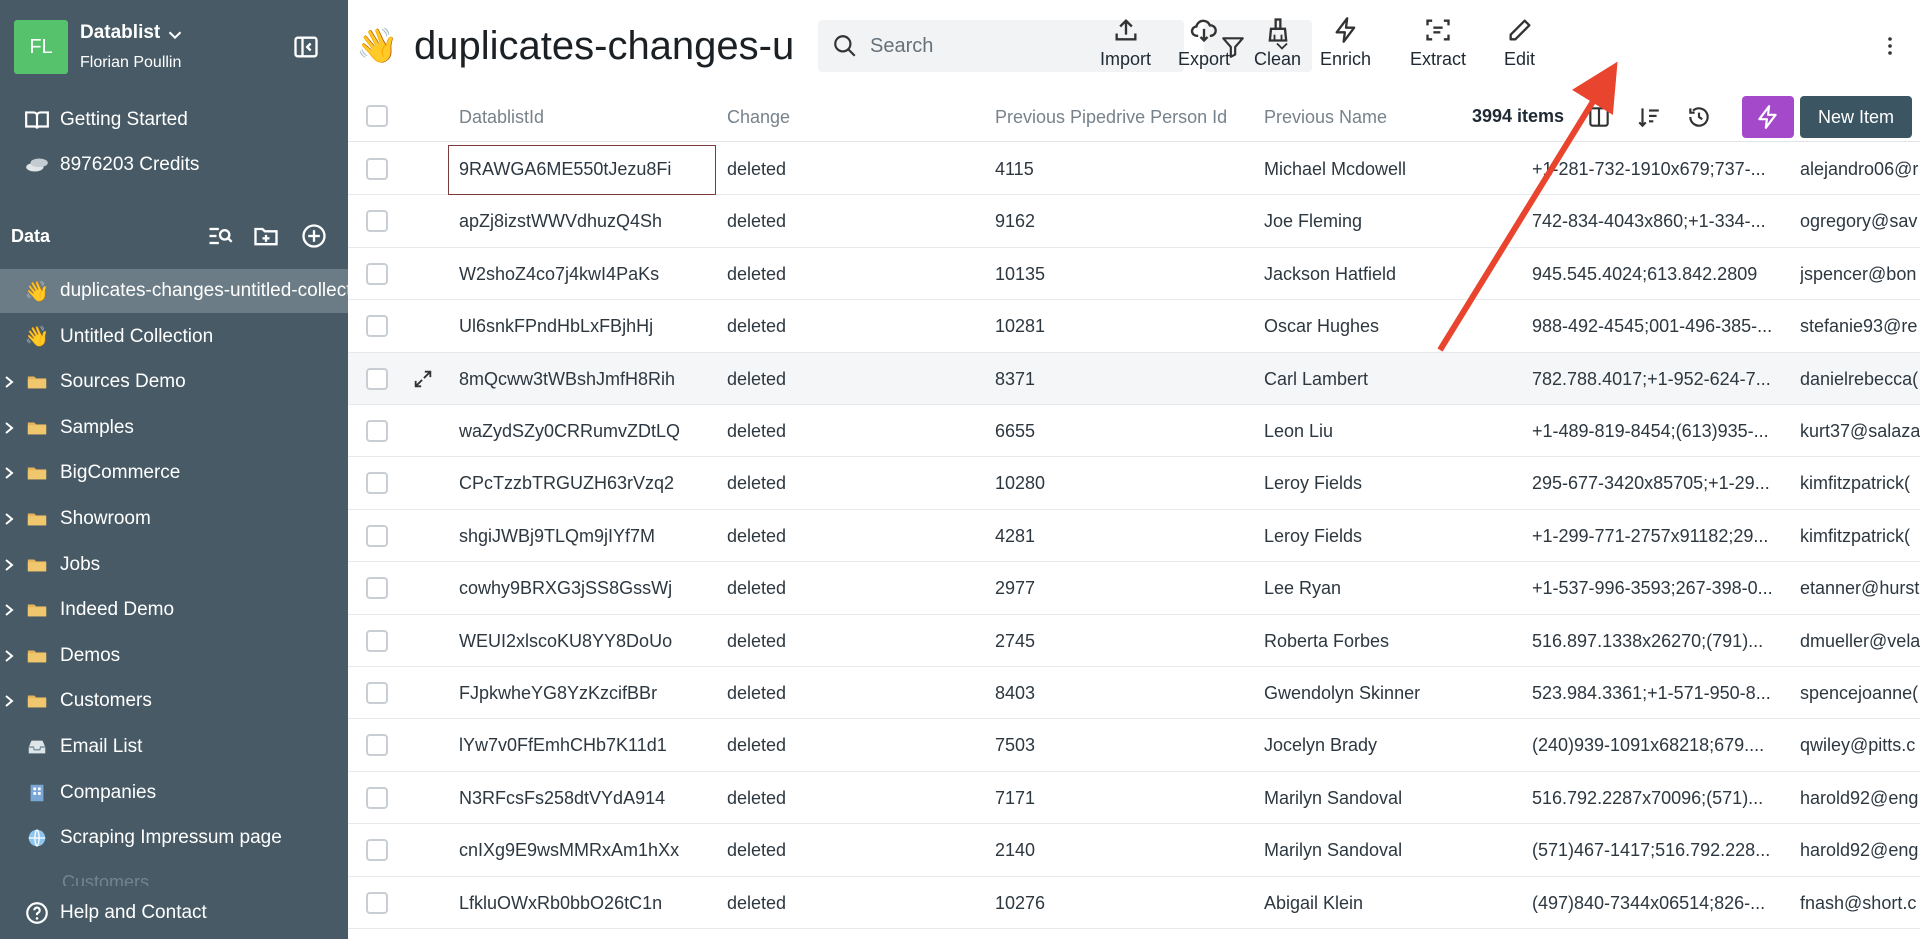  What do you see at coordinates (314, 236) in the screenshot?
I see `add-circle-icon` at bounding box center [314, 236].